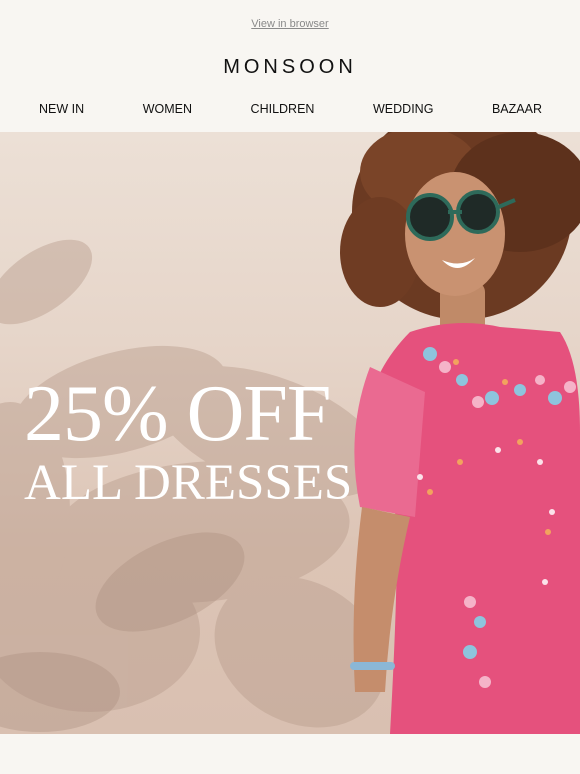 The height and width of the screenshot is (774, 580). Describe the element at coordinates (517, 109) in the screenshot. I see `nav-item-bazaar: BAZAAR` at that location.